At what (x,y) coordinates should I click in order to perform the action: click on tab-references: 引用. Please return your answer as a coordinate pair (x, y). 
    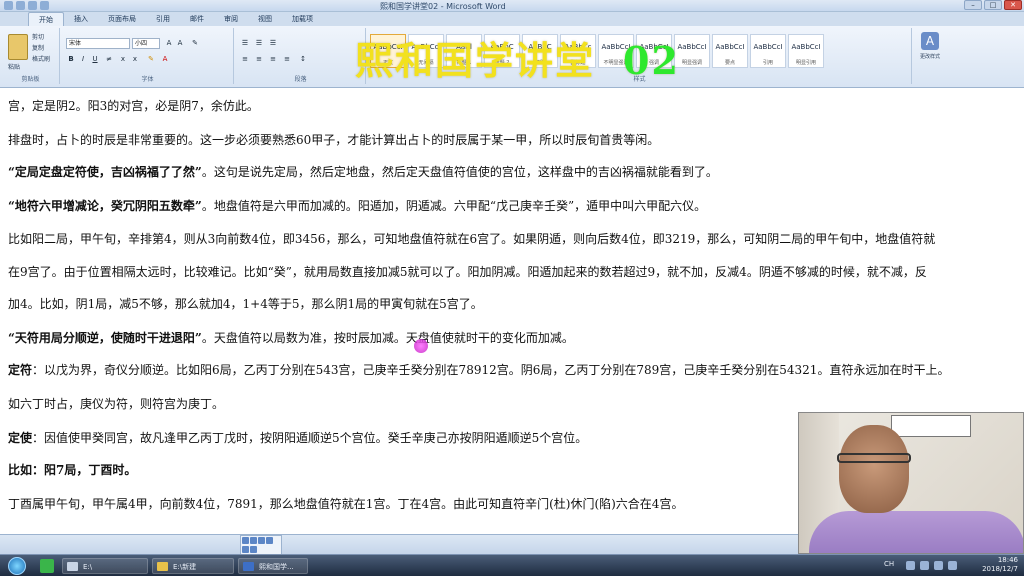
    Looking at the image, I should click on (163, 19).